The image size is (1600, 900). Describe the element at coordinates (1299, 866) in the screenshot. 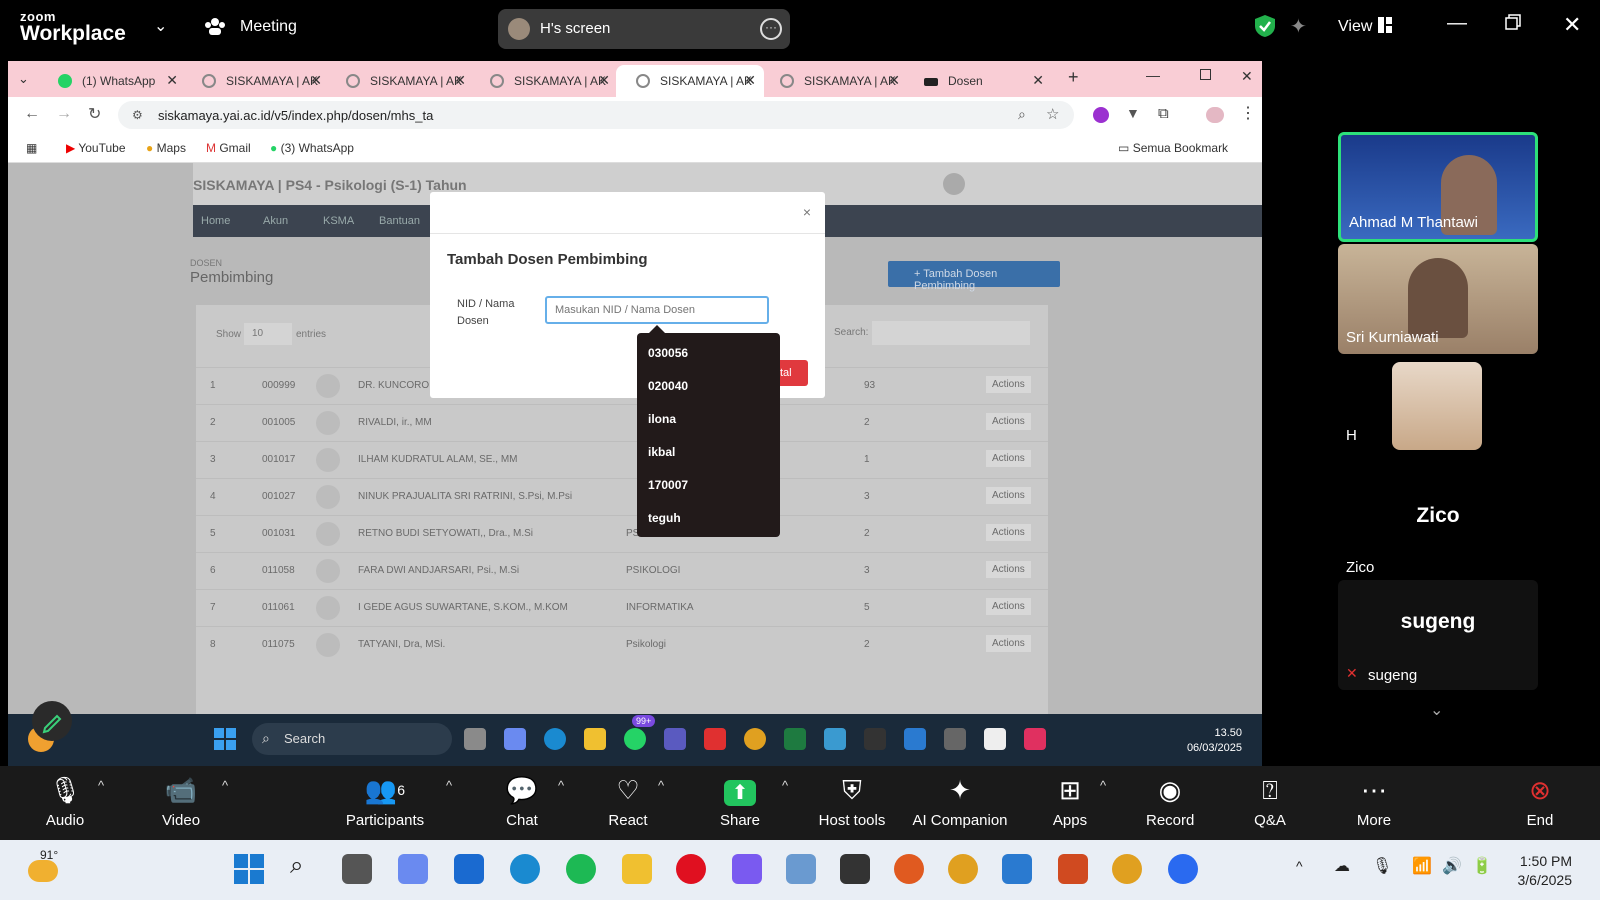

I see `chevron-up-icon: ^` at that location.